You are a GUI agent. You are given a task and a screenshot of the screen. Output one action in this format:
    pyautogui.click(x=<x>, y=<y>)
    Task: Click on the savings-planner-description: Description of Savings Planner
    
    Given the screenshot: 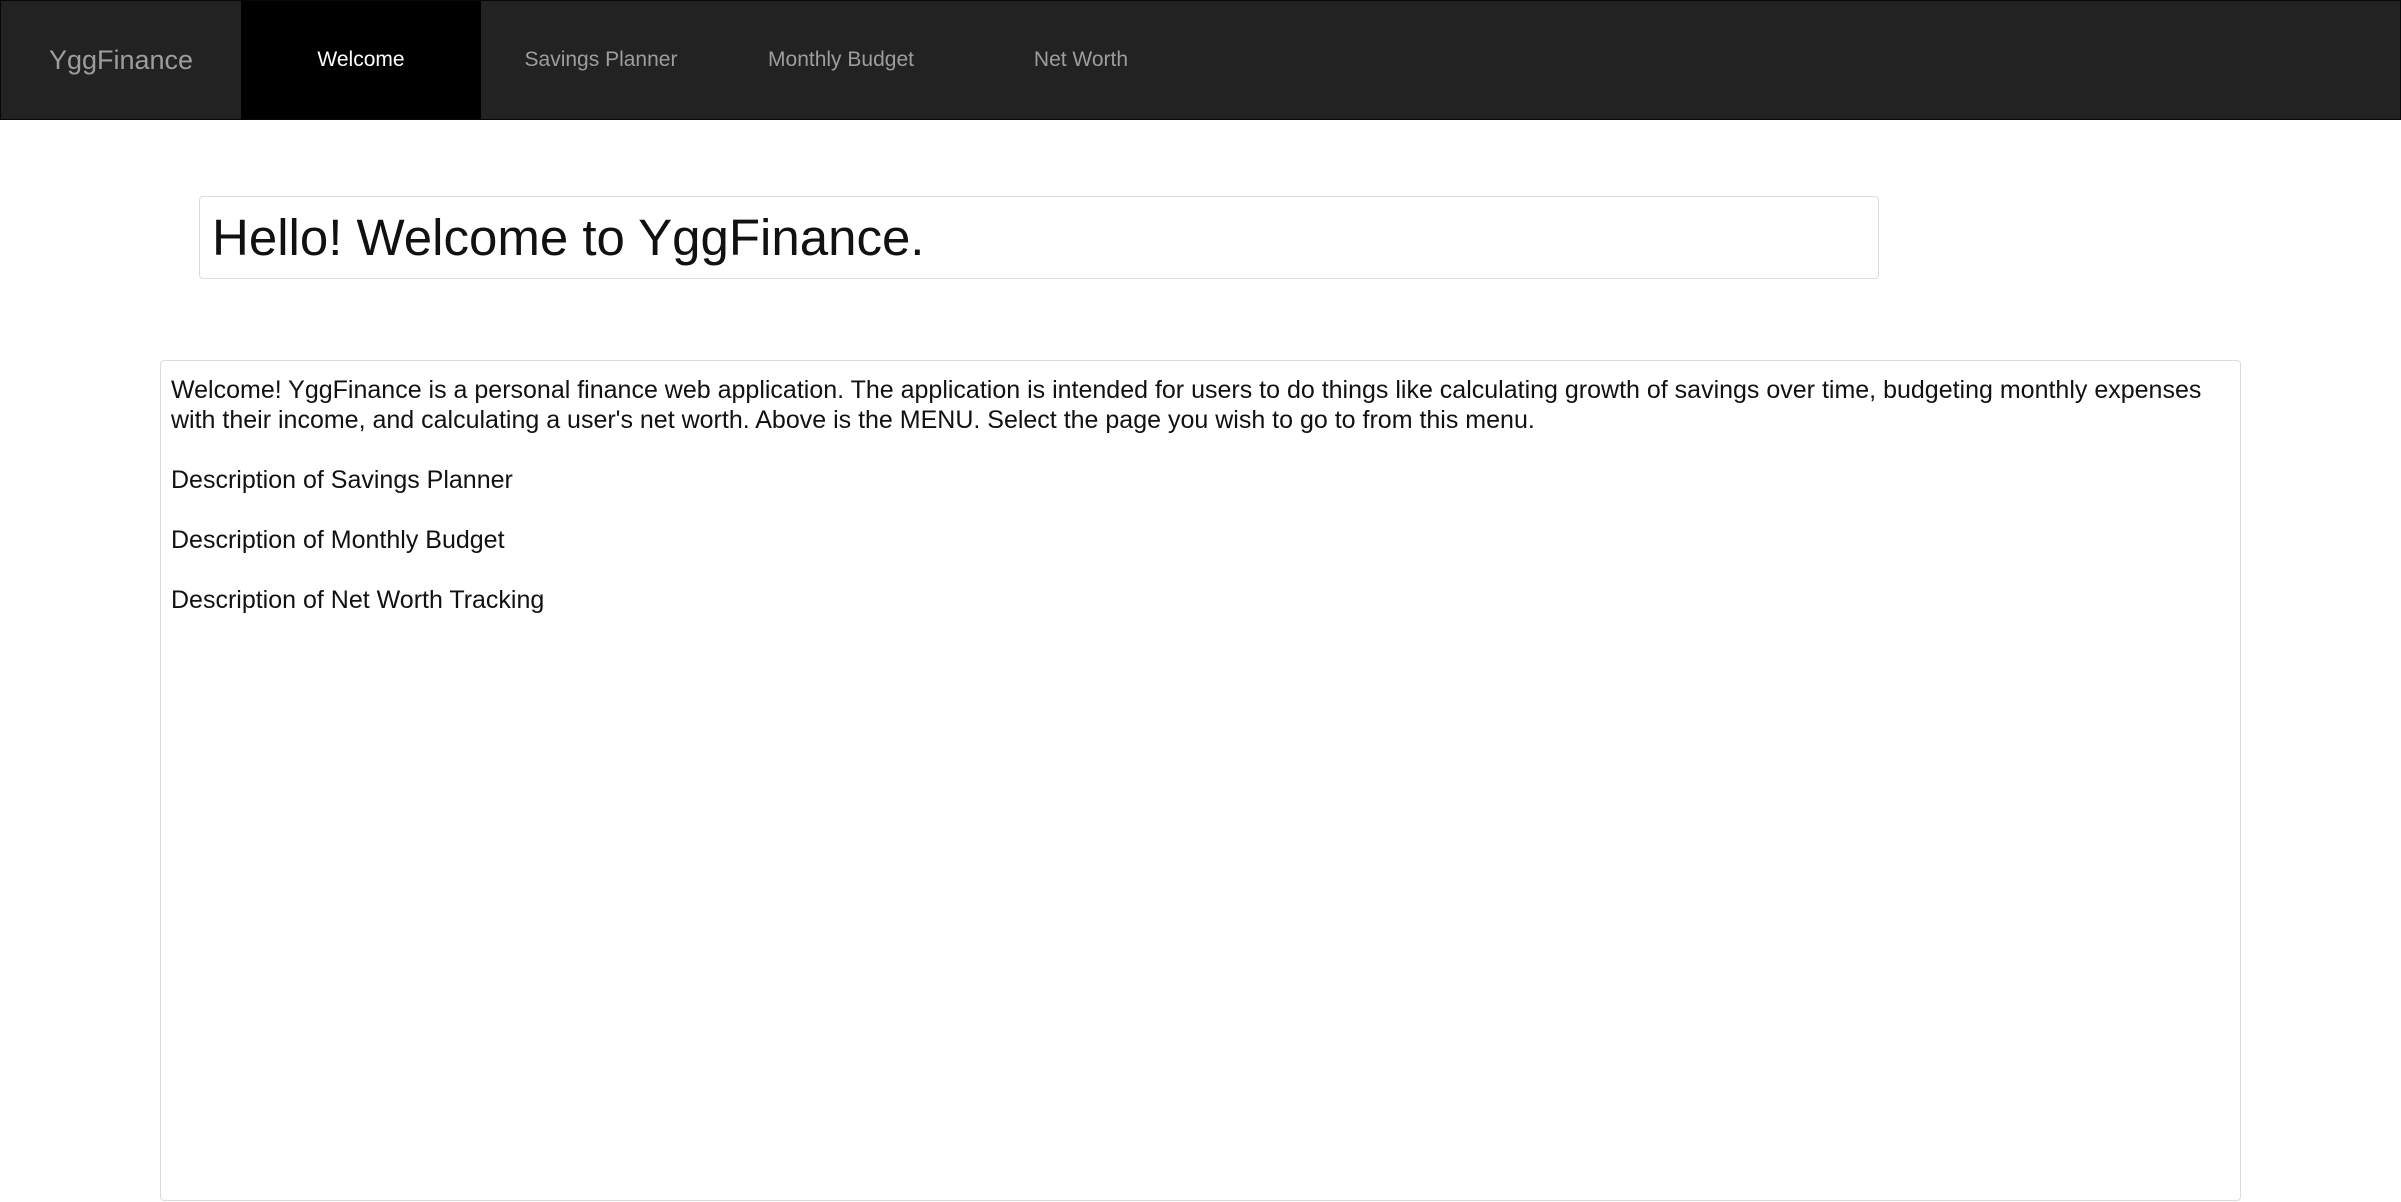 What is the action you would take?
    pyautogui.click(x=342, y=480)
    